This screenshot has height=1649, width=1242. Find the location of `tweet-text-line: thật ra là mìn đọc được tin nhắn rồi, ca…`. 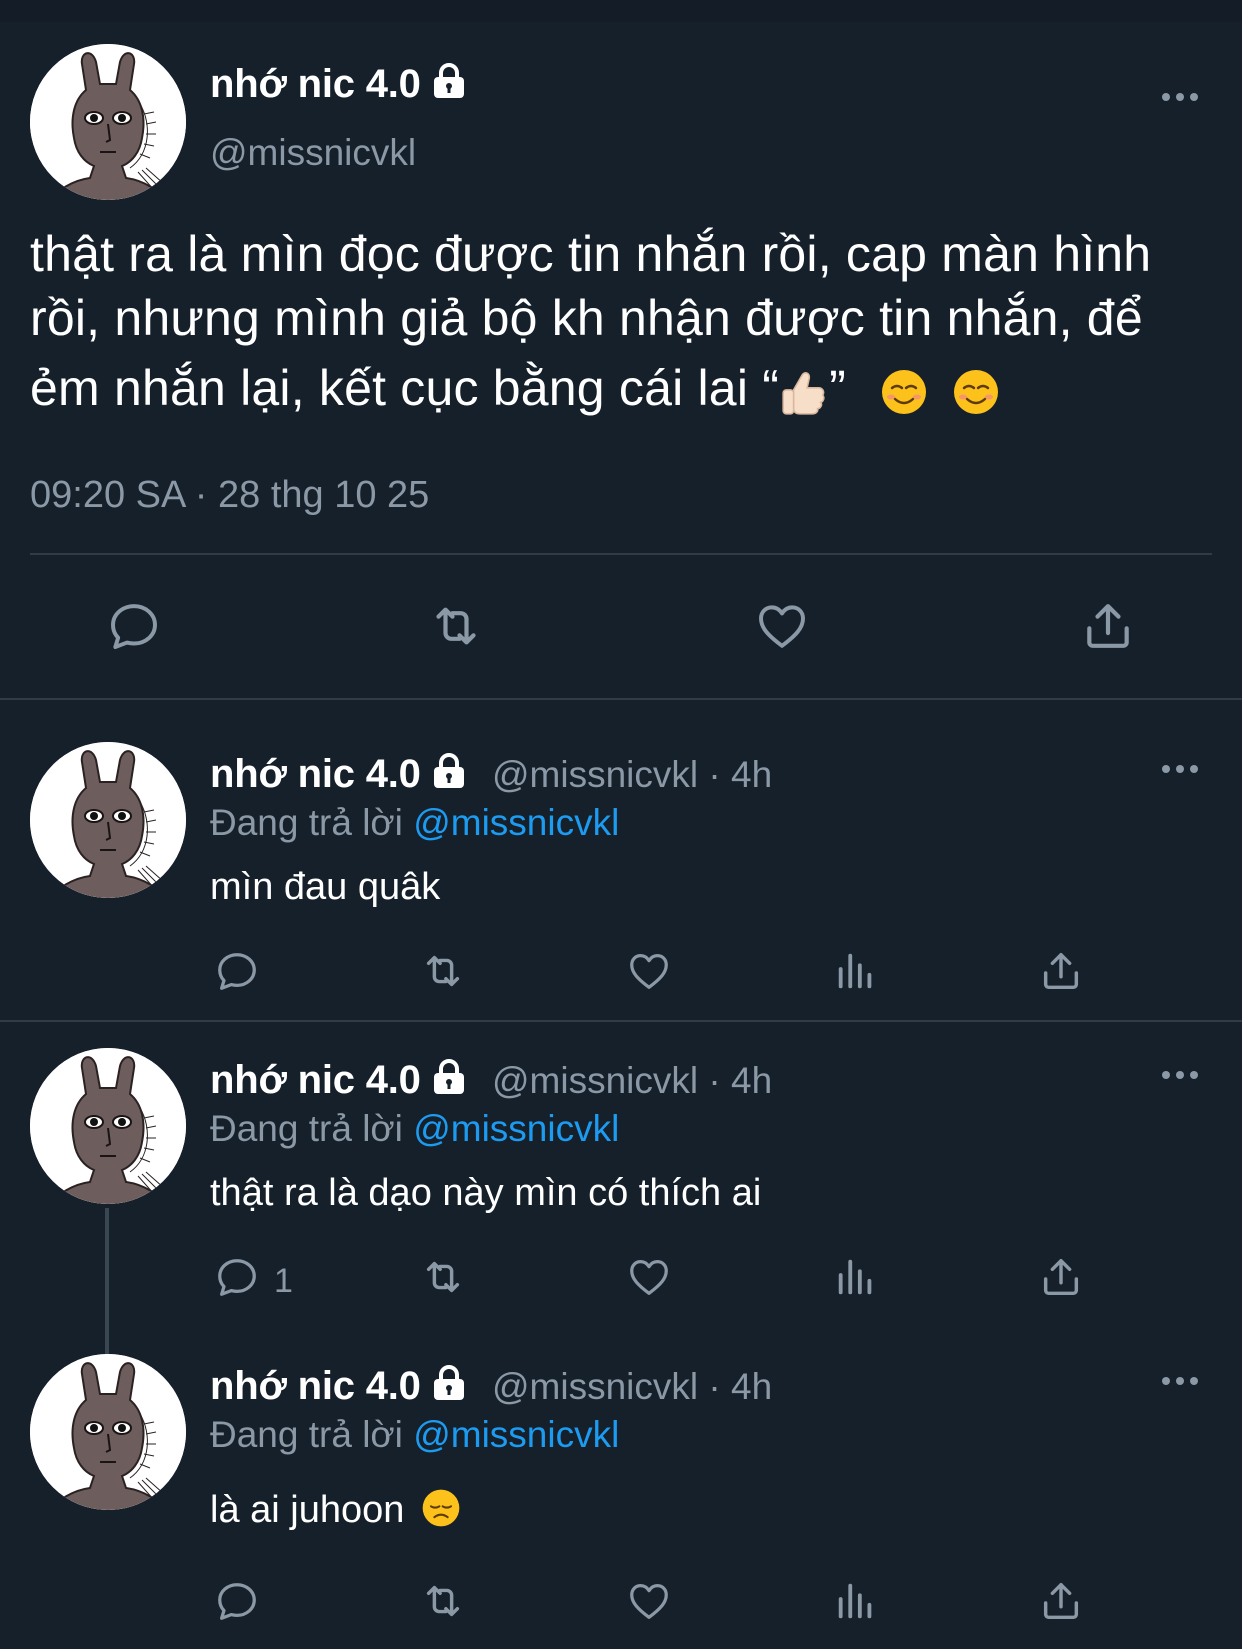

tweet-text-line: thật ra là mìn đọc được tin nhắn rồi, ca… is located at coordinates (591, 254).